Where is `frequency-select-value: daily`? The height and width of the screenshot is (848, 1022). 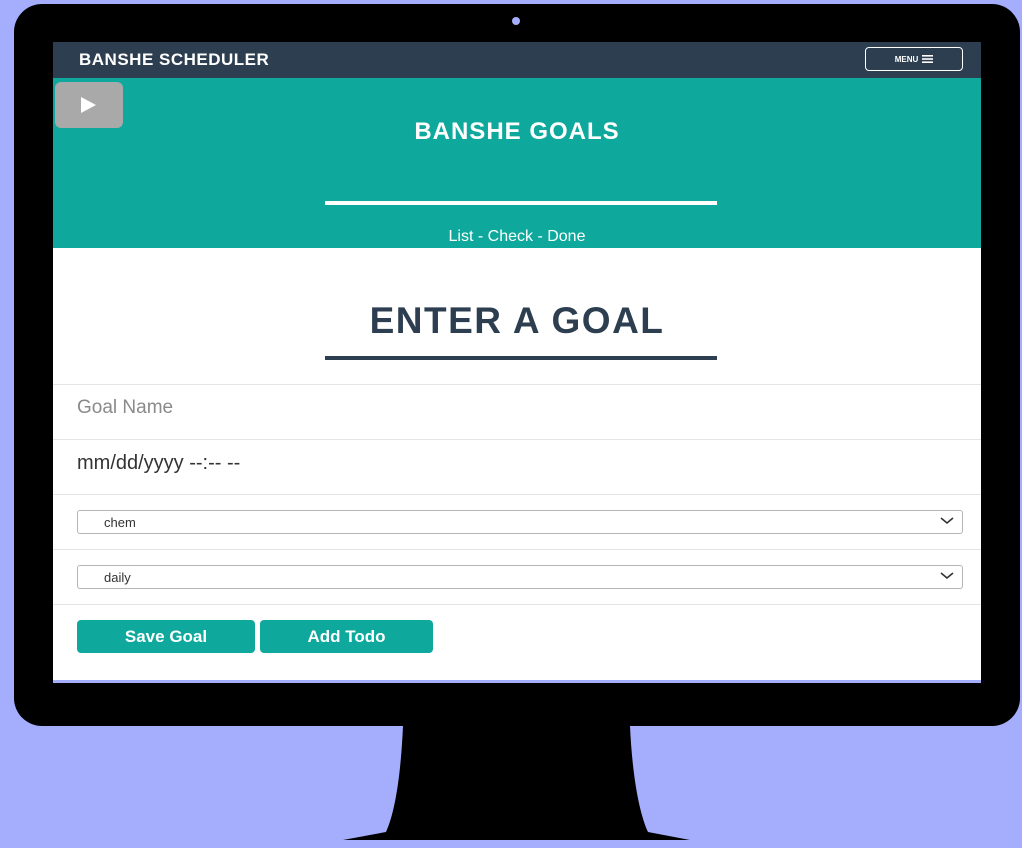 frequency-select-value: daily is located at coordinates (117, 577).